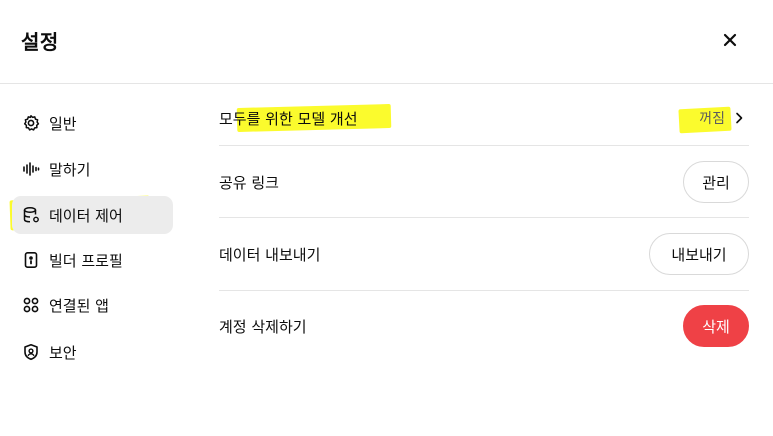 The width and height of the screenshot is (773, 436). I want to click on sidebar-item-security: 보안, so click(92, 352).